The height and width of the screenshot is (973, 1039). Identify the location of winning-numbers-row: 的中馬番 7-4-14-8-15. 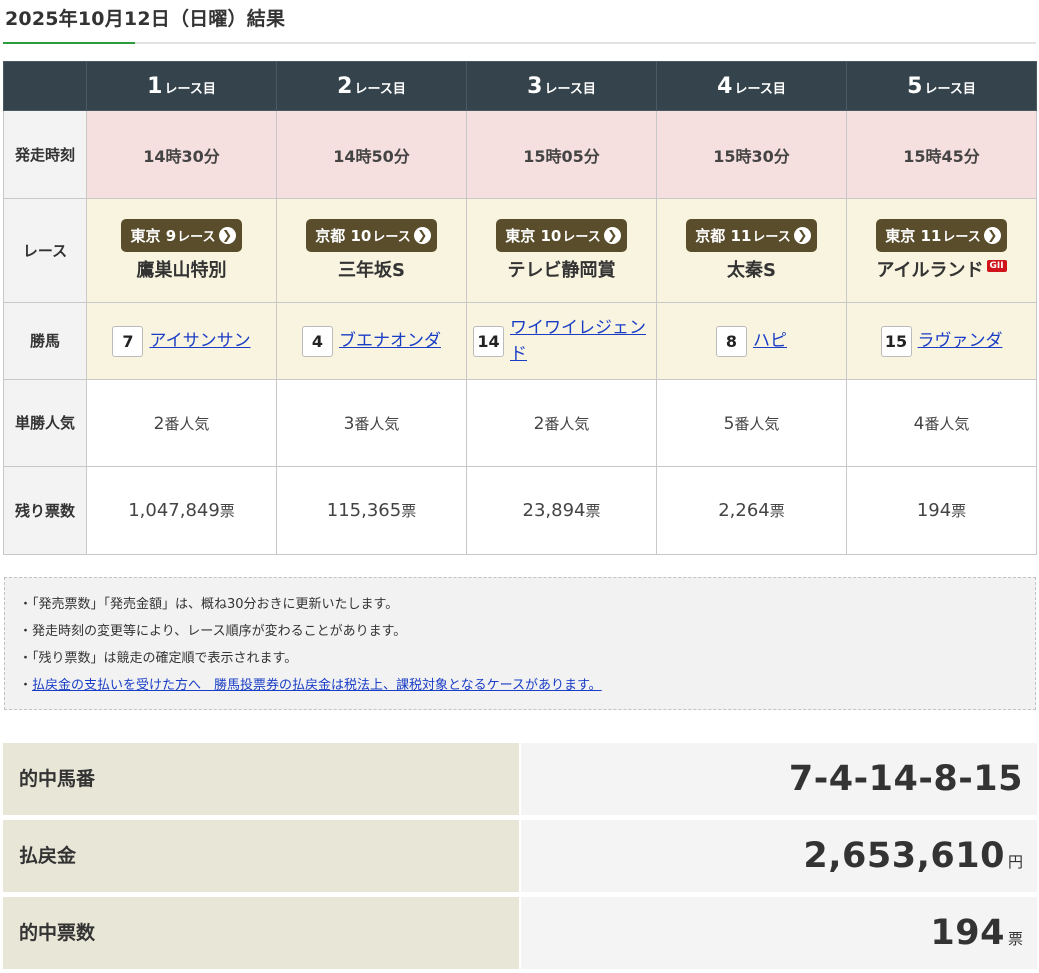
(520, 779).